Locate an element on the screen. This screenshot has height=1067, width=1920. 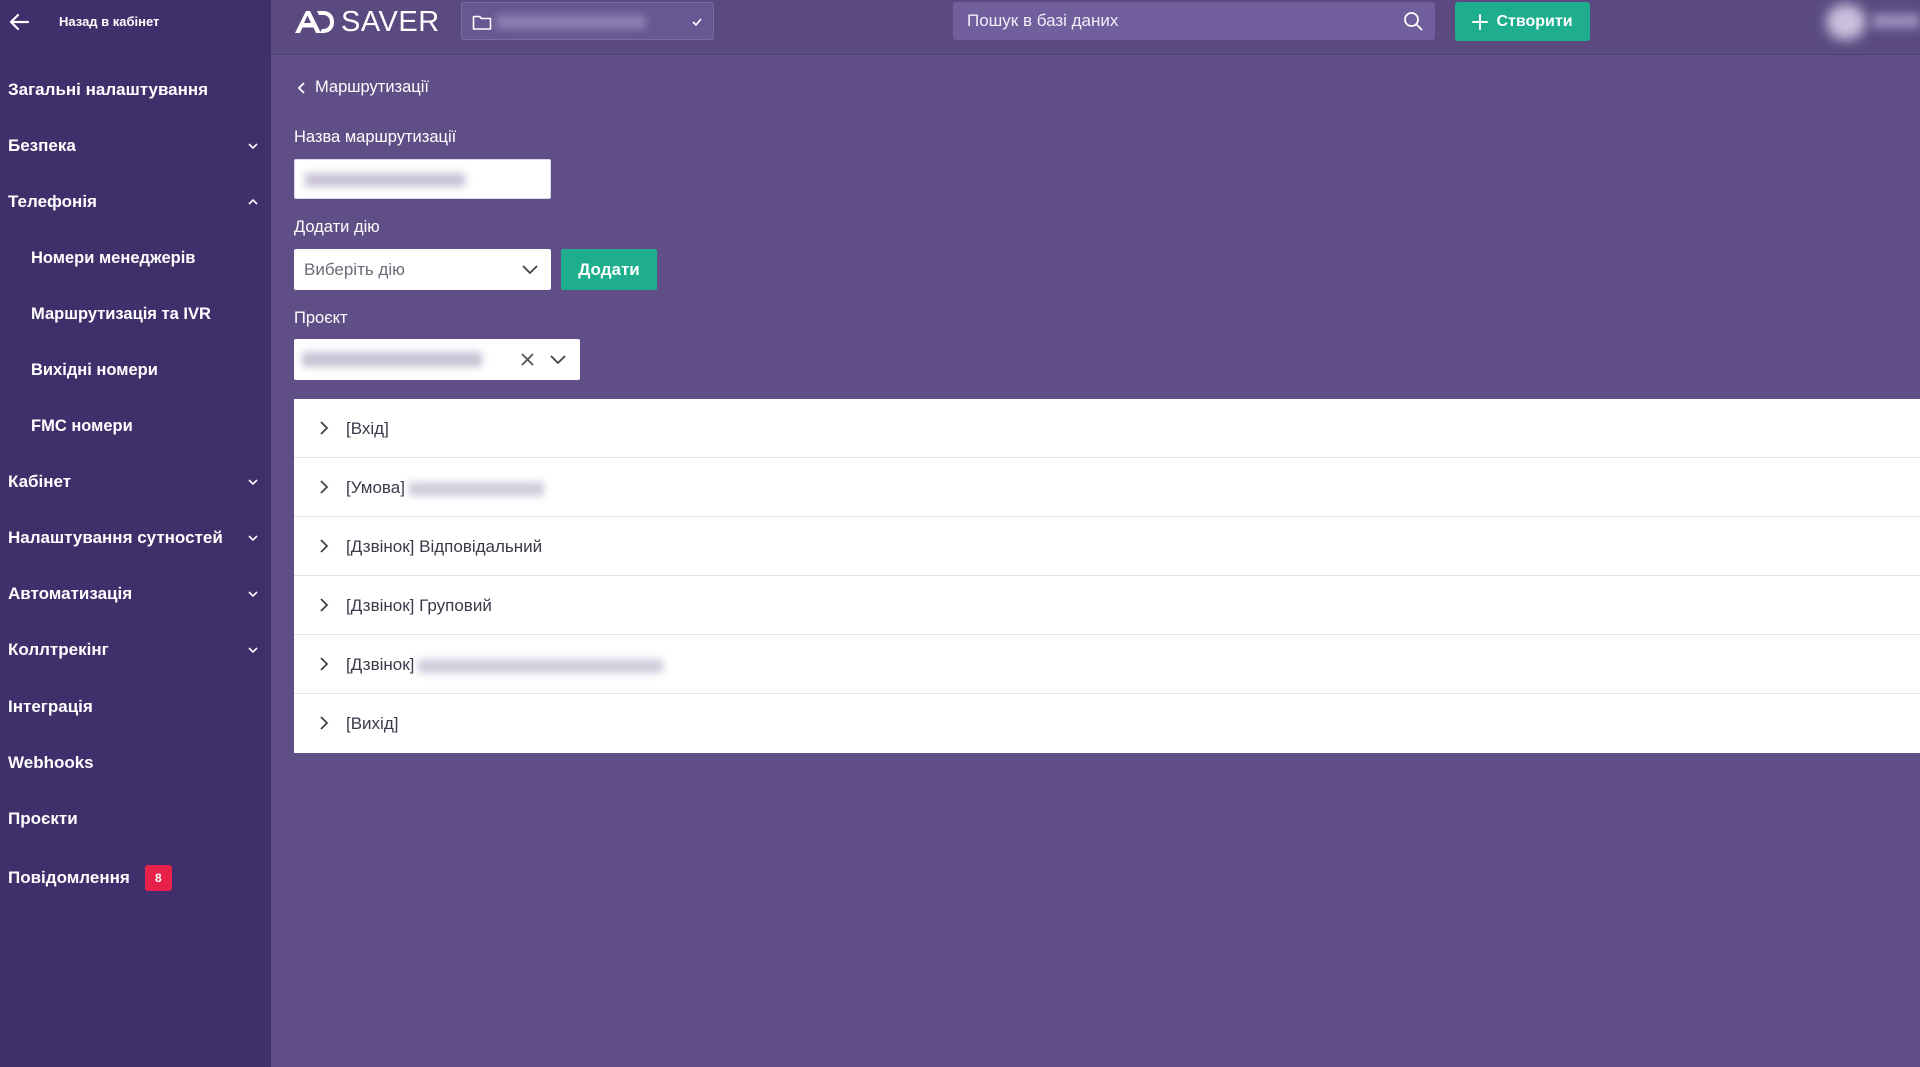
routing-name-redacted is located at coordinates (385, 180).